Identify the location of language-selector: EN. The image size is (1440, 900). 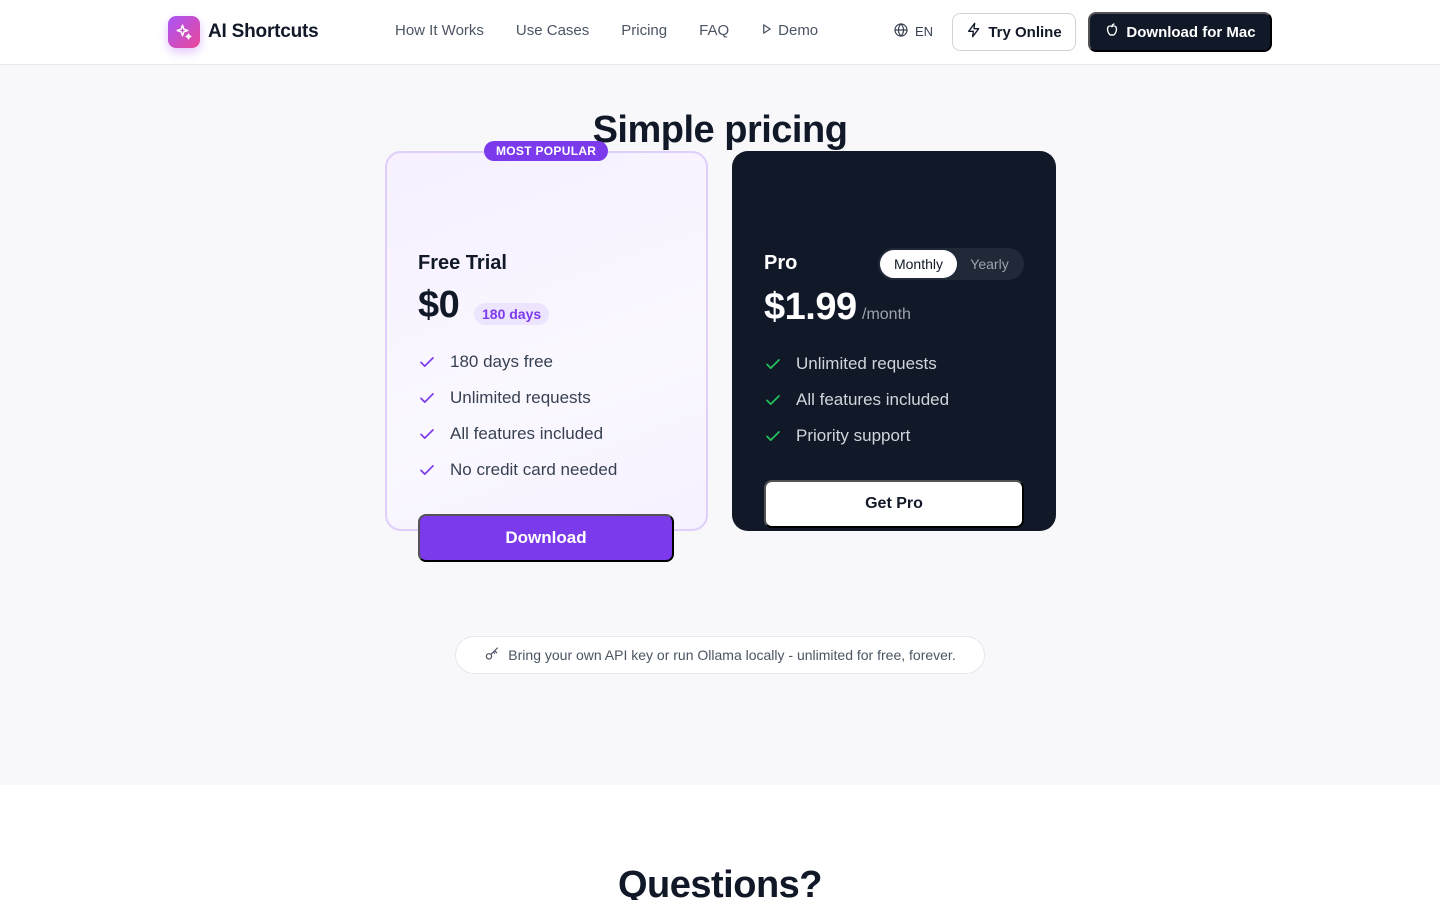
(913, 31).